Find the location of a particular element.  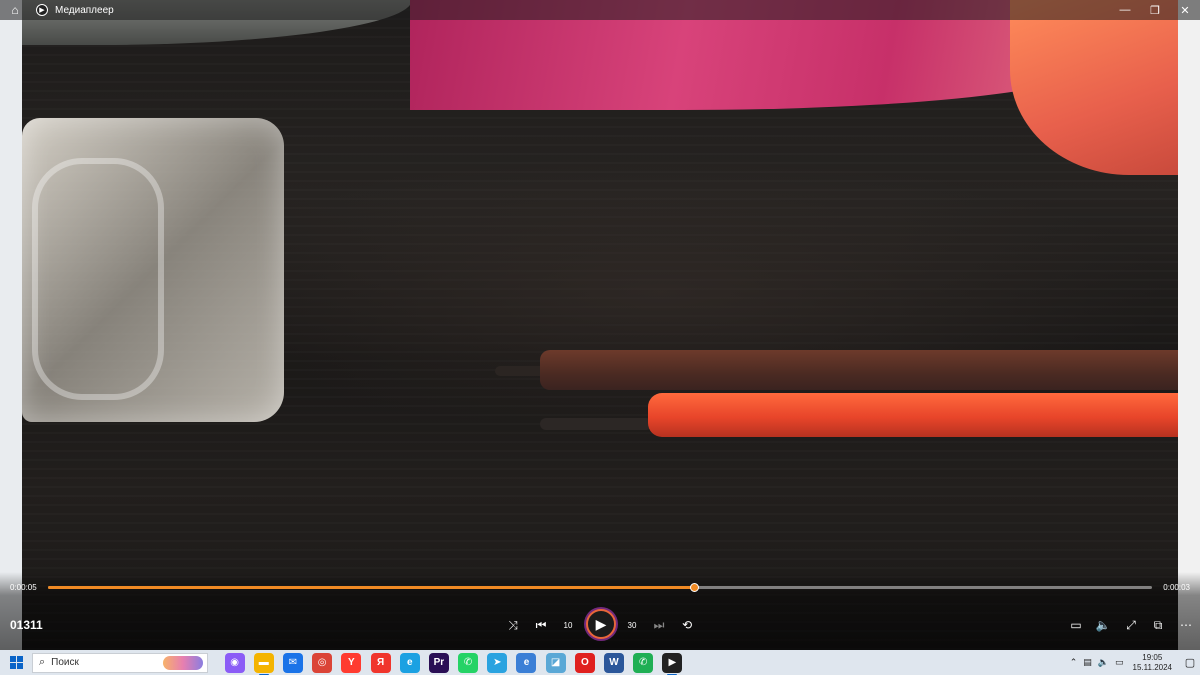

chevron-up-icon: ⌃ is located at coordinates (1074, 662).